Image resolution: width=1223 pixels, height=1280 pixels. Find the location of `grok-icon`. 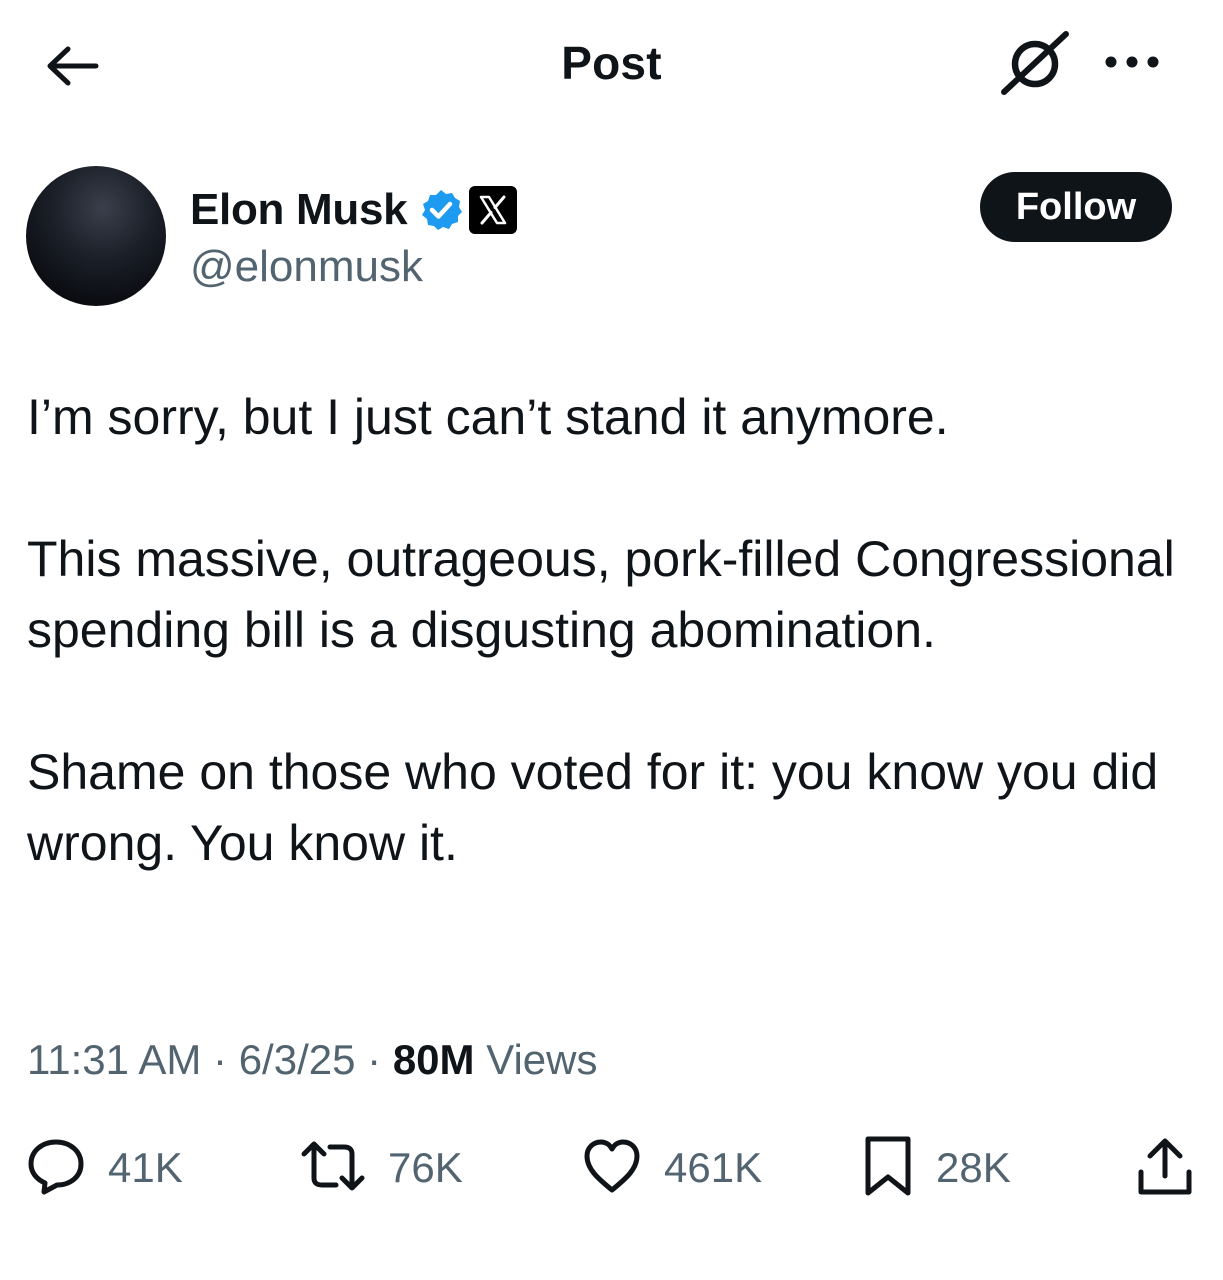

grok-icon is located at coordinates (1036, 65).